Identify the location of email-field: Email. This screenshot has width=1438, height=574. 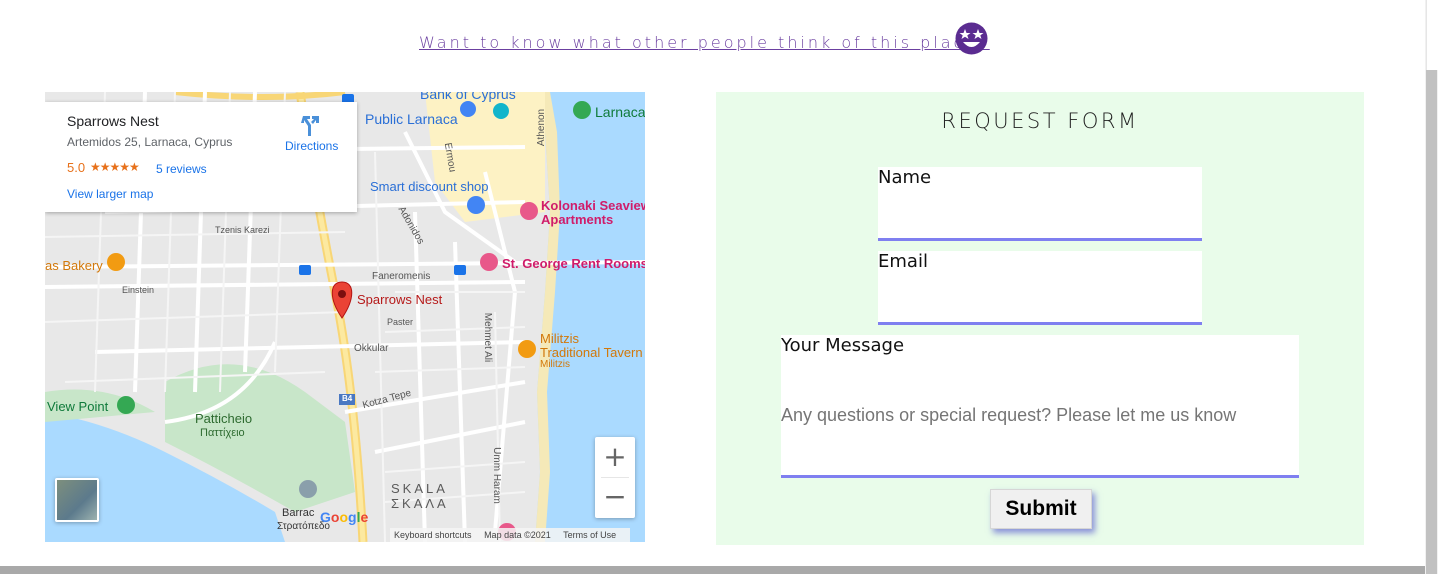
(1040, 288).